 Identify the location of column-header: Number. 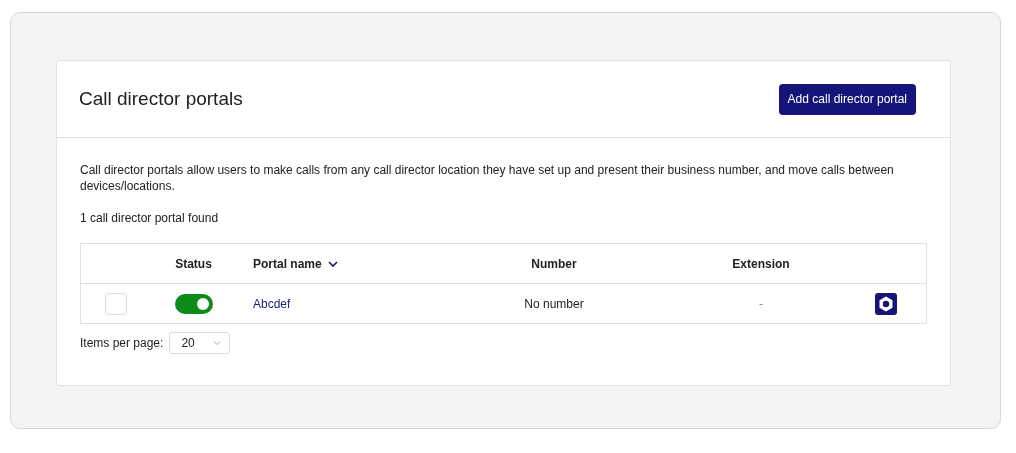
(554, 263).